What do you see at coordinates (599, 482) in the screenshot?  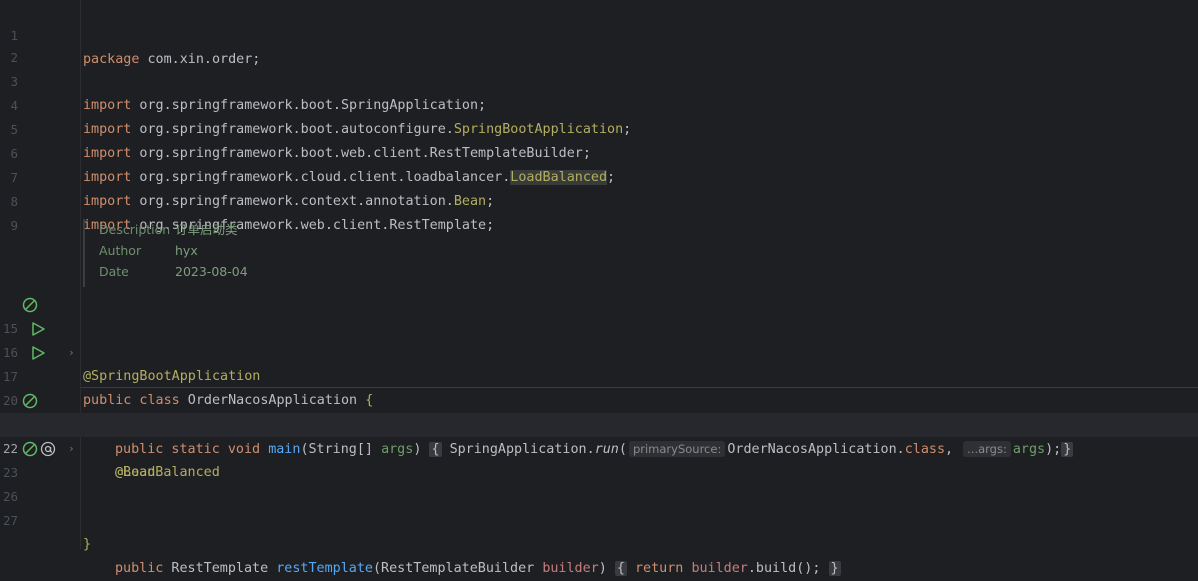 I see `code-line-26: 26` at bounding box center [599, 482].